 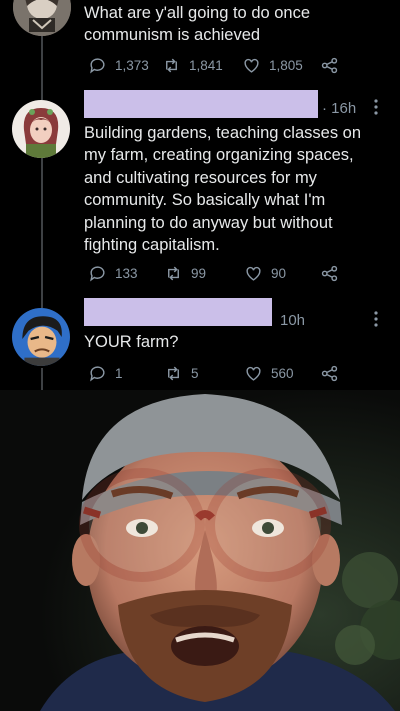 I want to click on reply-button: 1,373, so click(x=118, y=65).